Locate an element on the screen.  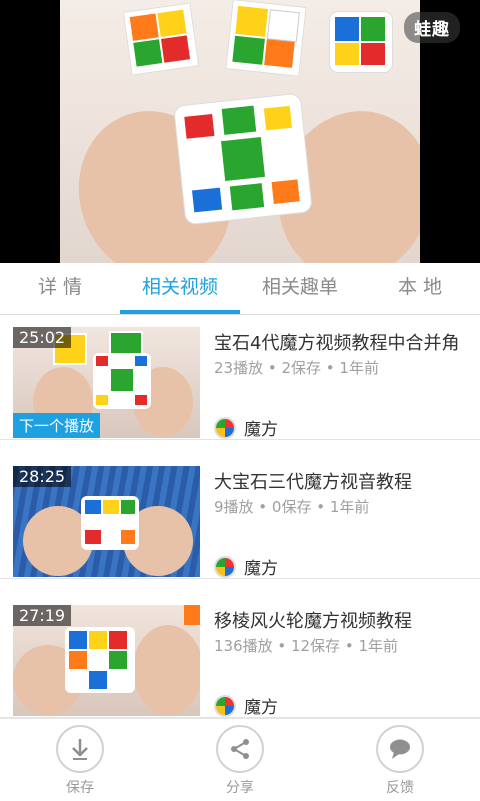
share-icon is located at coordinates (240, 749).